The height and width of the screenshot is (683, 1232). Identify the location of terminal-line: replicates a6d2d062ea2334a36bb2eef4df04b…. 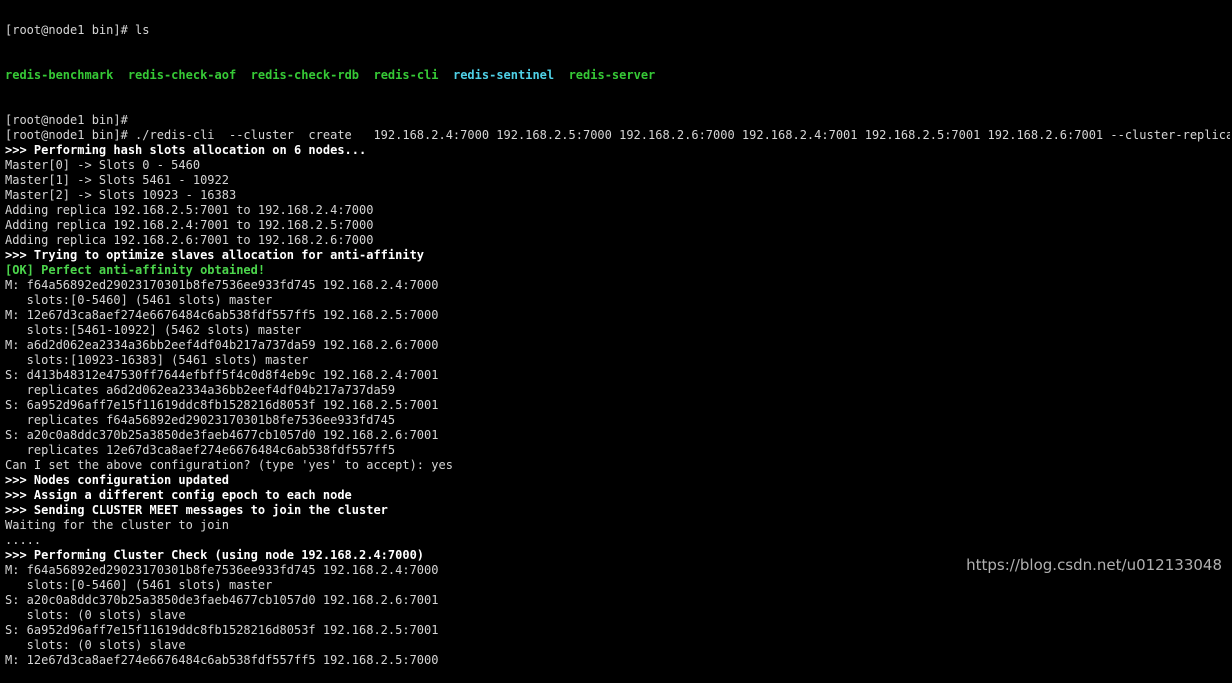
(200, 390).